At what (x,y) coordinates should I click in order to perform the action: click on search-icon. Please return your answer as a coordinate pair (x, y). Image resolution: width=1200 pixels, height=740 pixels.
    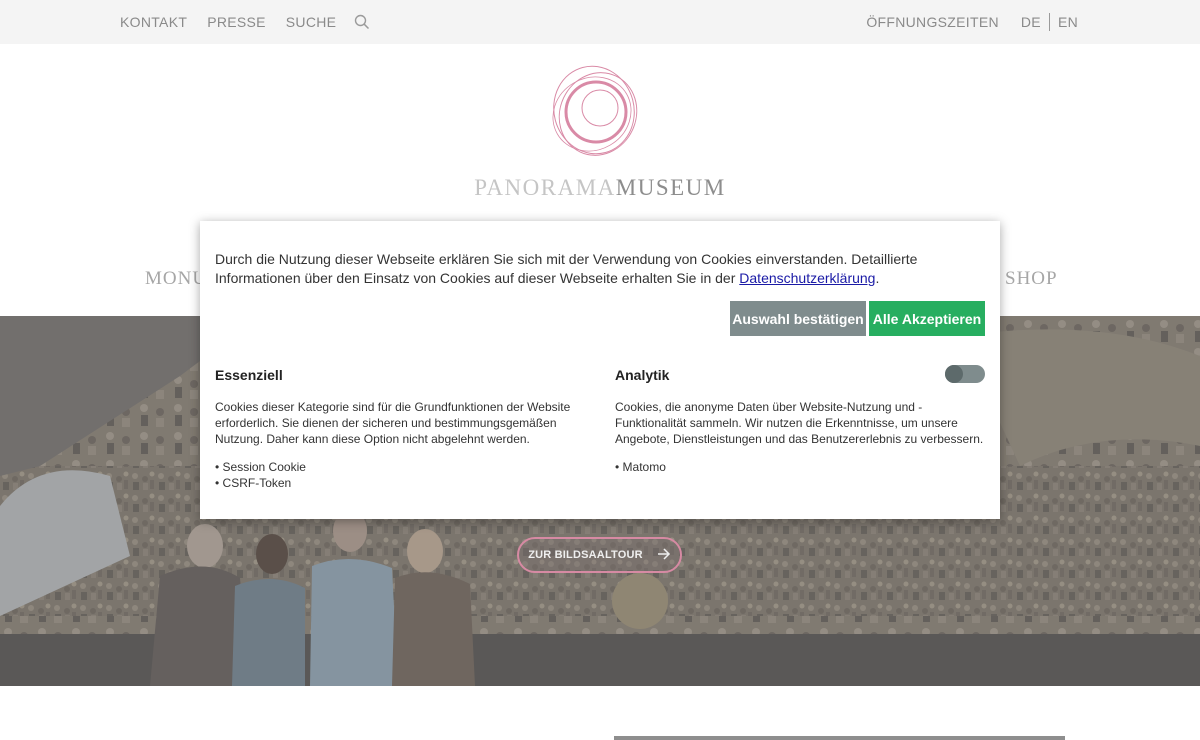
    Looking at the image, I should click on (362, 22).